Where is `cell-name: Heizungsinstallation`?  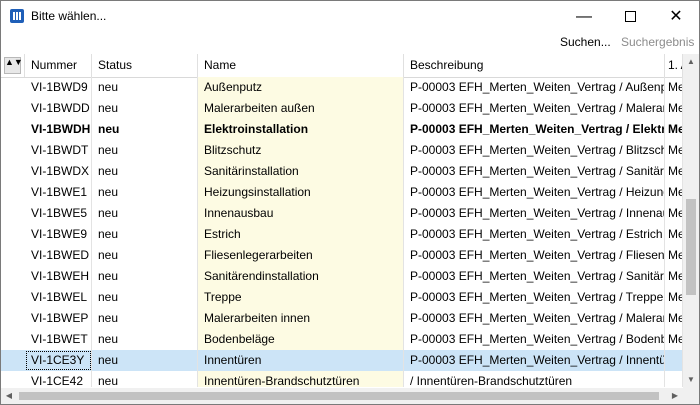 cell-name: Heizungsinstallation is located at coordinates (301, 192).